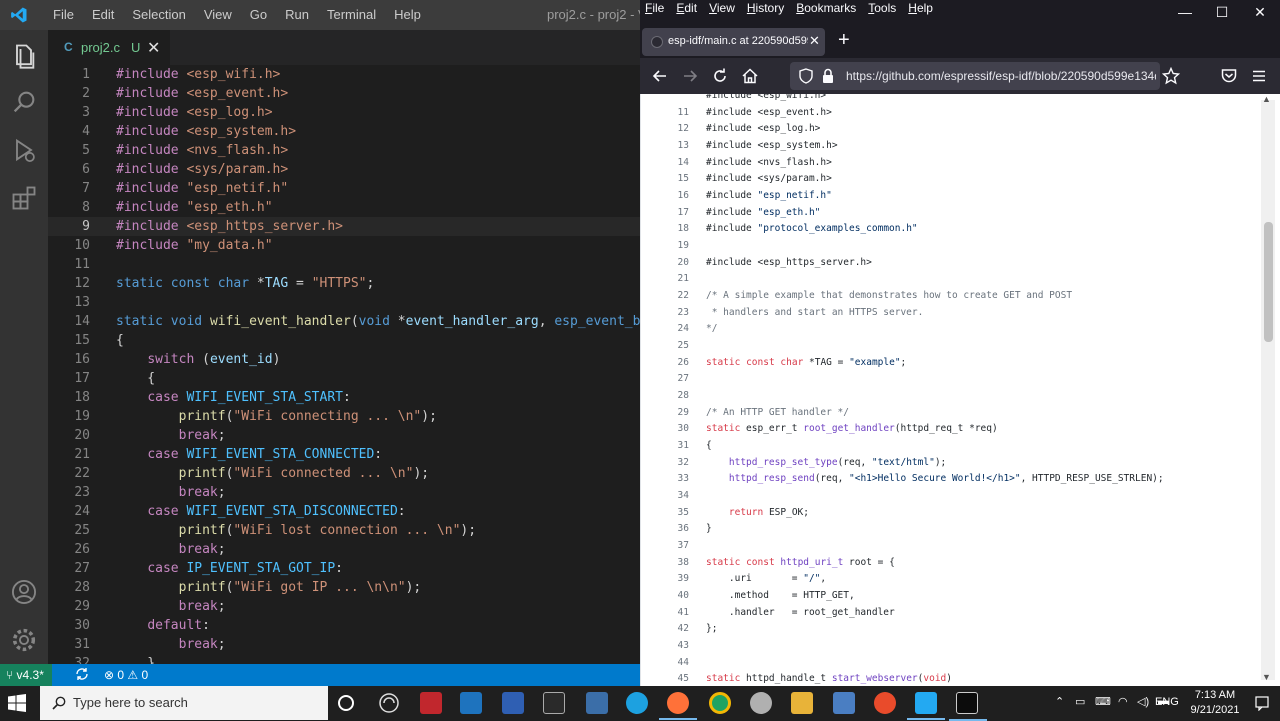 The image size is (1280, 721). Describe the element at coordinates (674, 263) in the screenshot. I see `gh-line-number: 20` at that location.